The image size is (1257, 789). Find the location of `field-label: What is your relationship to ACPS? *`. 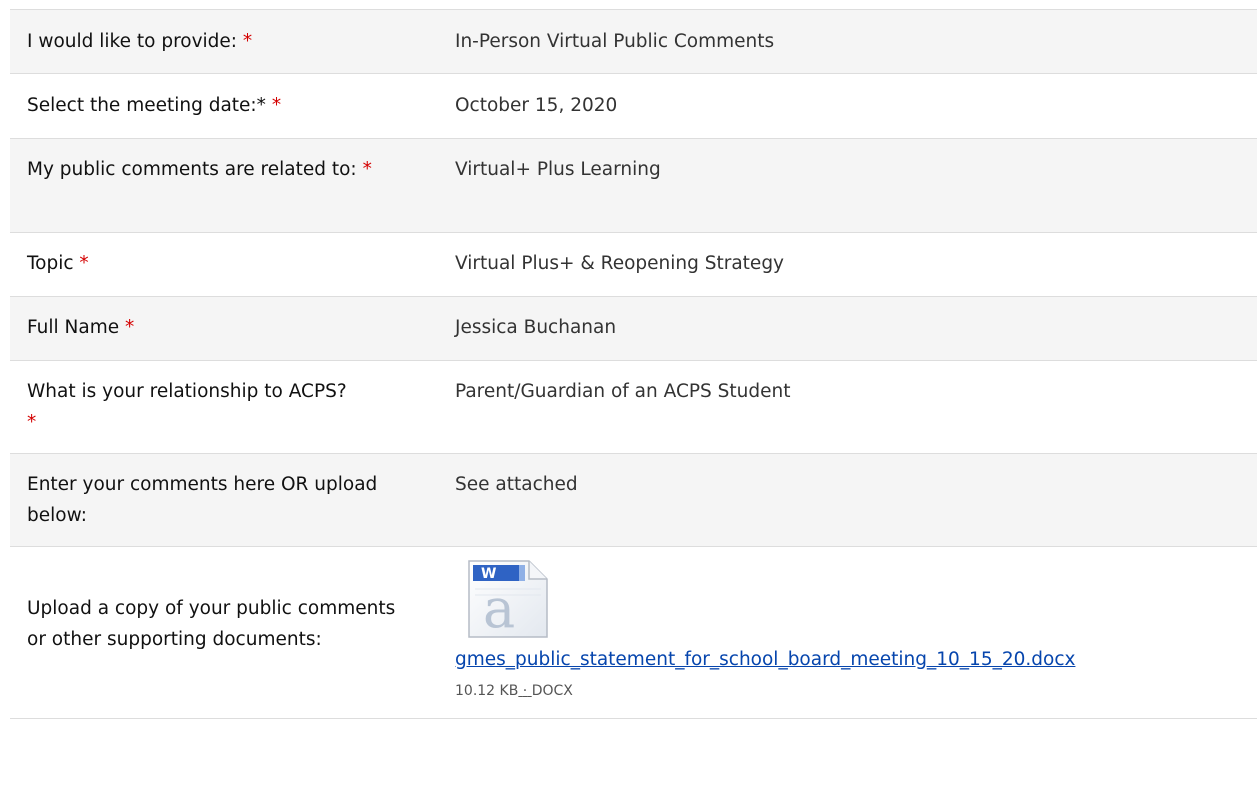

field-label: What is your relationship to ACPS? * is located at coordinates (187, 407).